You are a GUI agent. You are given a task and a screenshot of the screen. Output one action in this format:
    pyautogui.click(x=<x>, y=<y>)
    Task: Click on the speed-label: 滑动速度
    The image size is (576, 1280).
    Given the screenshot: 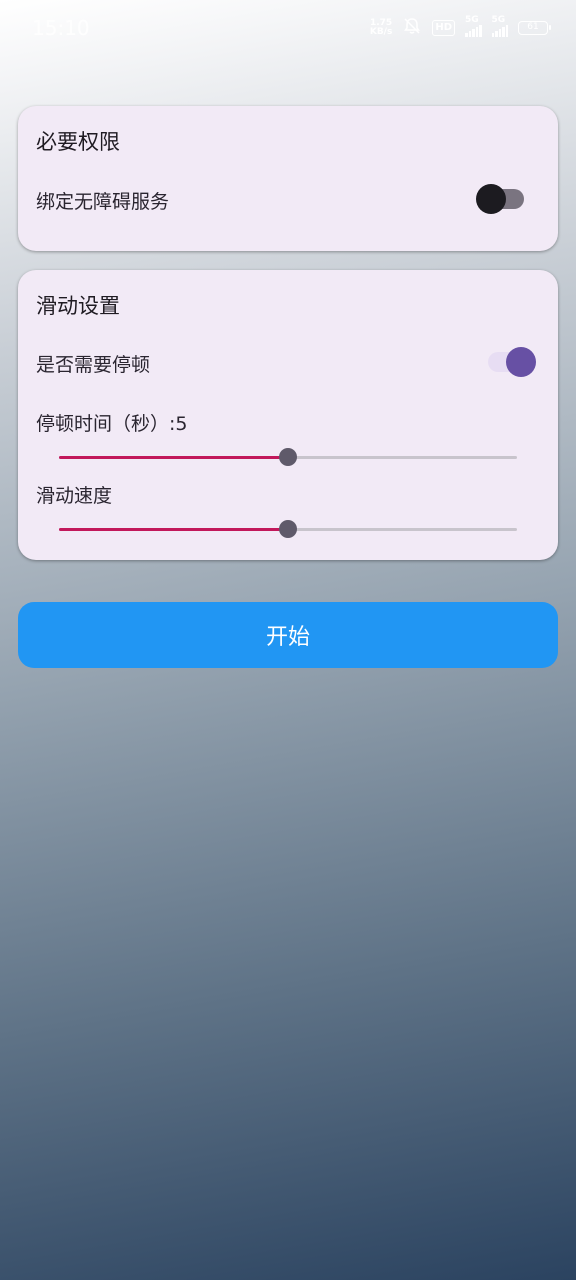 What is the action you would take?
    pyautogui.click(x=74, y=496)
    